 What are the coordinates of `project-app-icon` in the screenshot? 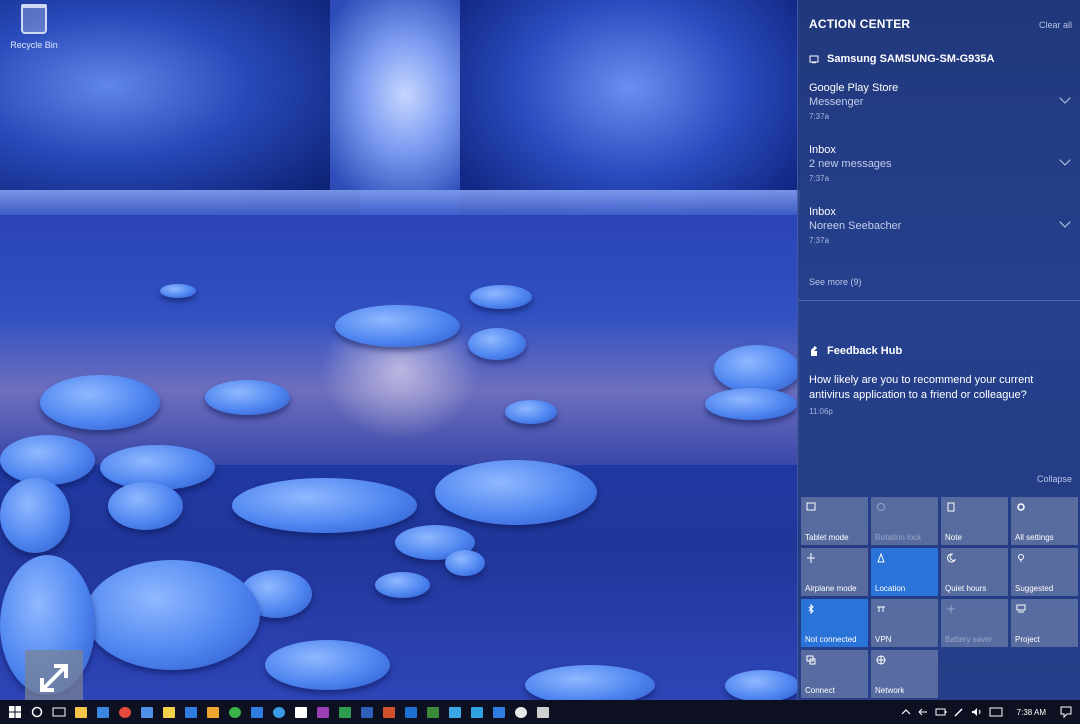 It's located at (433, 712).